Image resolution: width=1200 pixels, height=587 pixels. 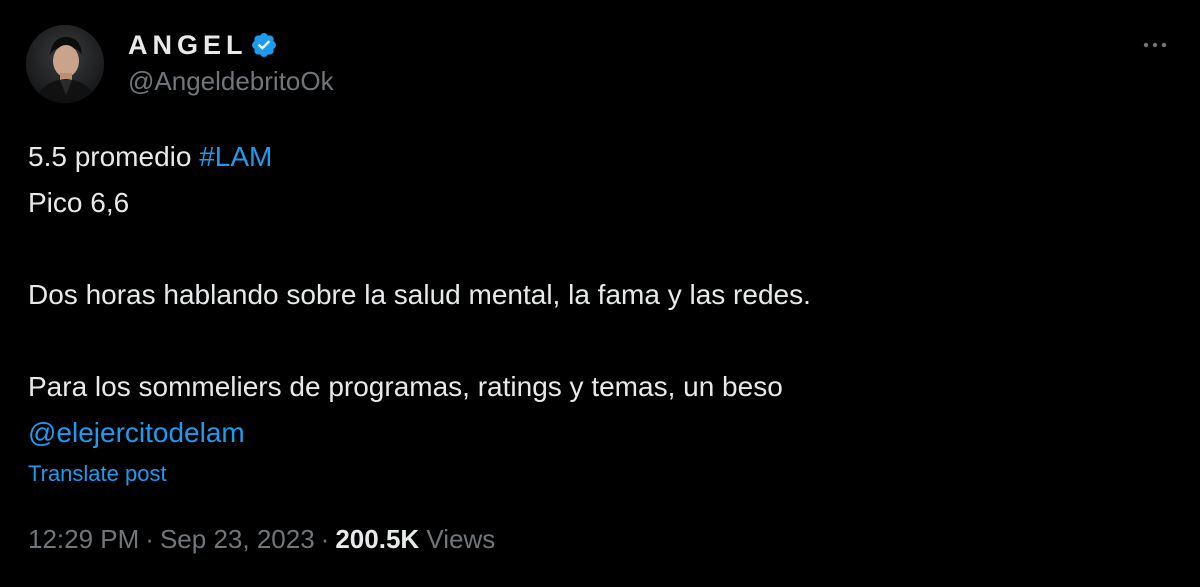 I want to click on views-count: 200.5K, so click(x=377, y=539).